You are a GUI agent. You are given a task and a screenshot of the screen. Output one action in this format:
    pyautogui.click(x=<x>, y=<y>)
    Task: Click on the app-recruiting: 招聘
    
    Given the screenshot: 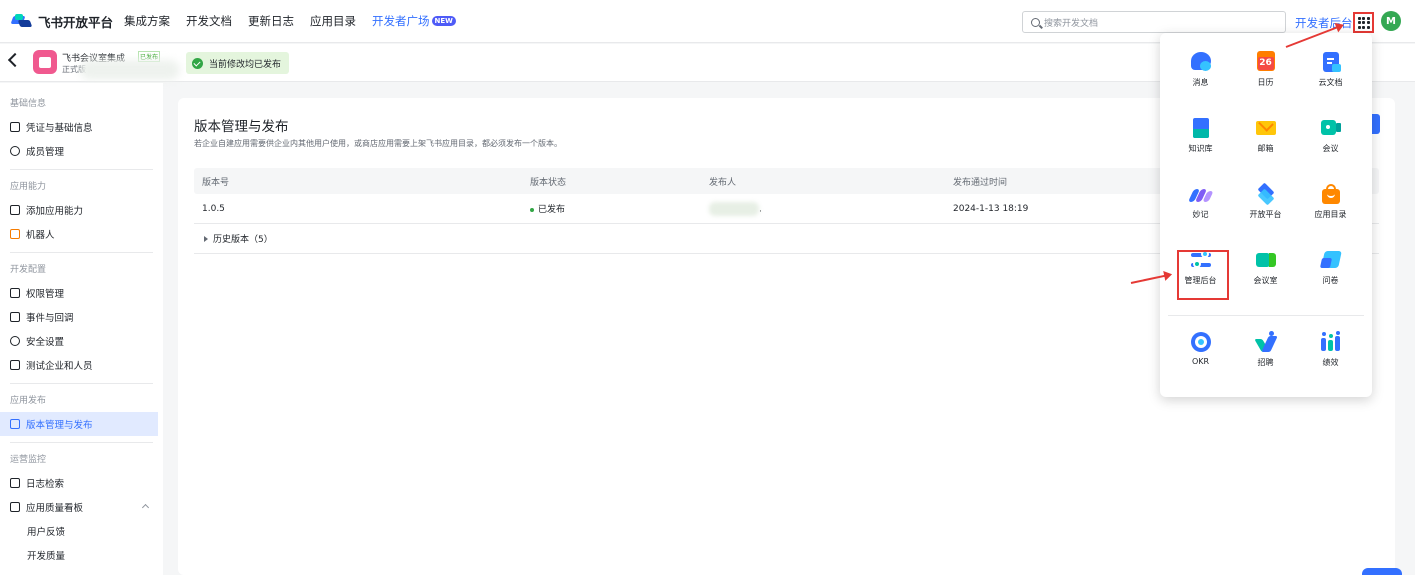 What is the action you would take?
    pyautogui.click(x=1265, y=356)
    